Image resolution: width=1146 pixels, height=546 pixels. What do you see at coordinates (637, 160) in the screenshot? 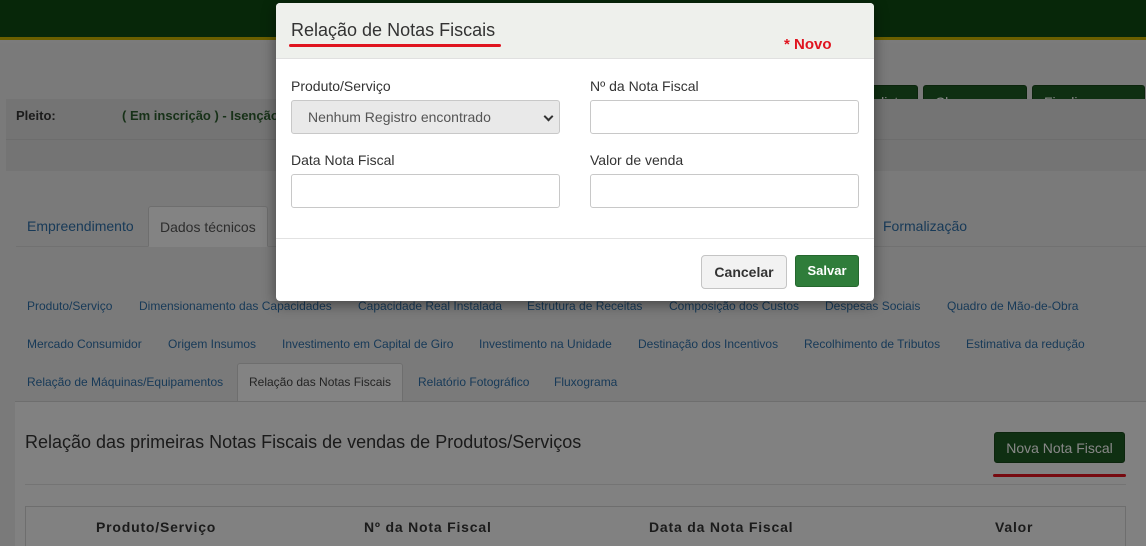
I see `valor-venda-label: Valor de venda` at bounding box center [637, 160].